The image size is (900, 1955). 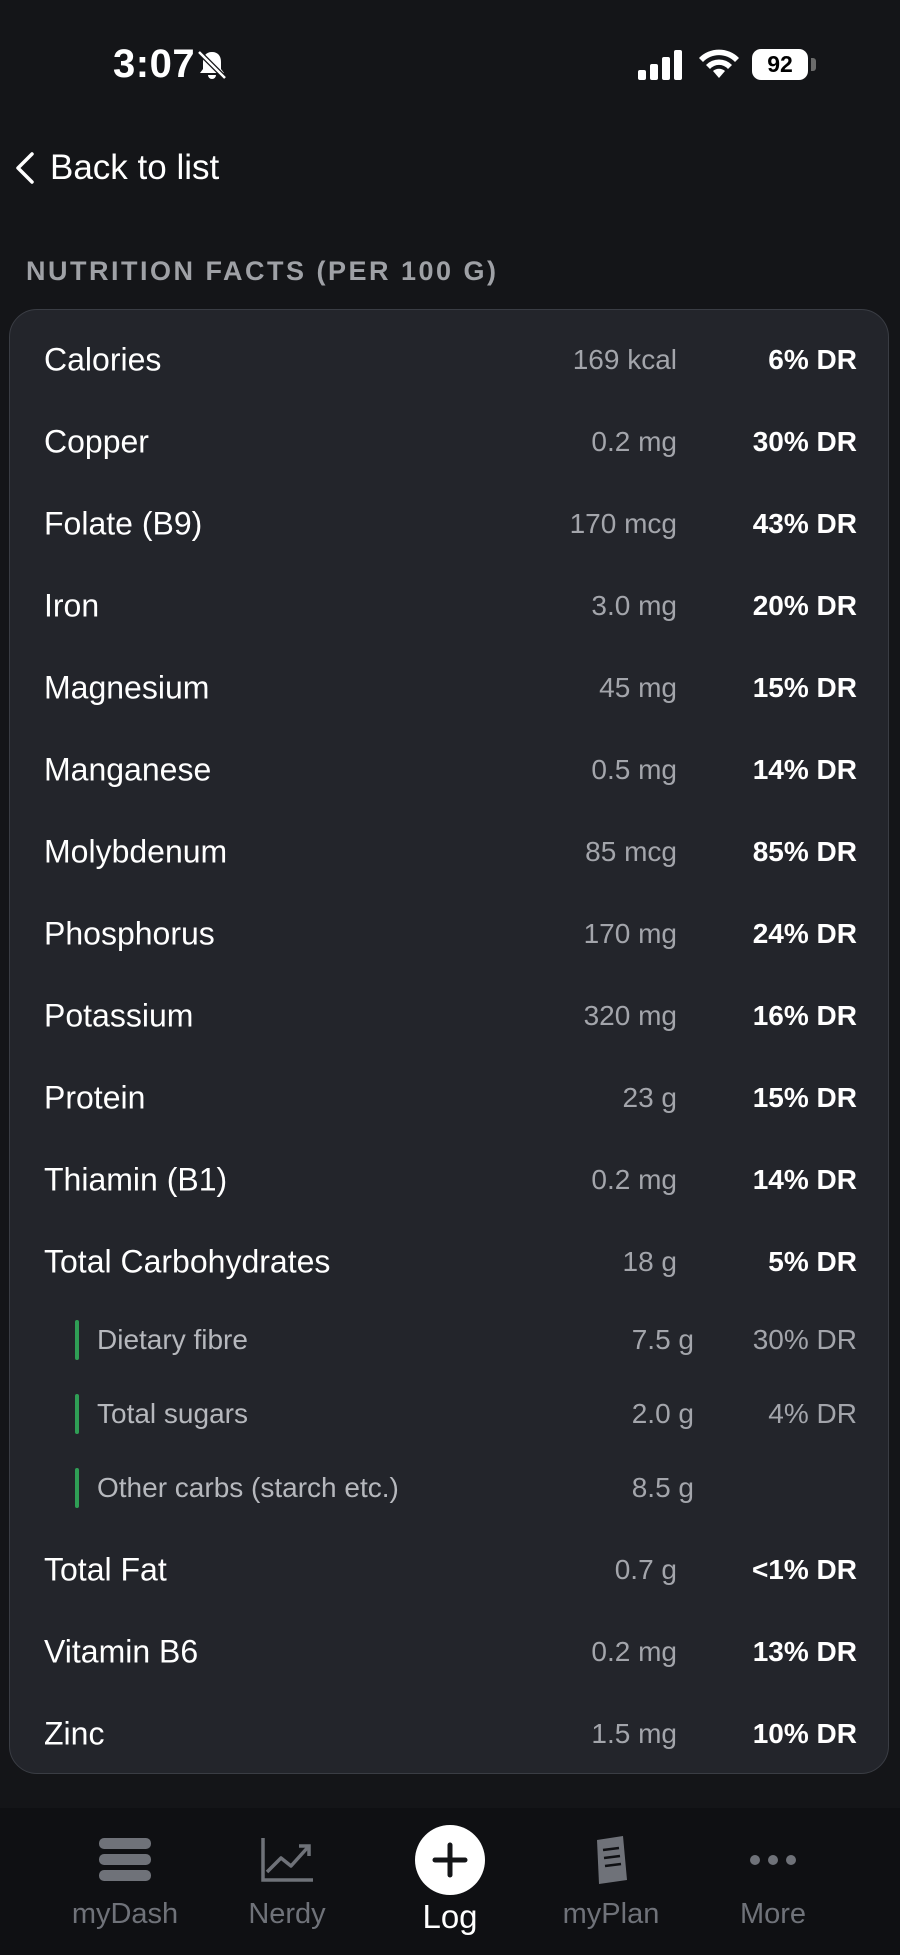 What do you see at coordinates (135, 167) in the screenshot?
I see `back-label: Back to list` at bounding box center [135, 167].